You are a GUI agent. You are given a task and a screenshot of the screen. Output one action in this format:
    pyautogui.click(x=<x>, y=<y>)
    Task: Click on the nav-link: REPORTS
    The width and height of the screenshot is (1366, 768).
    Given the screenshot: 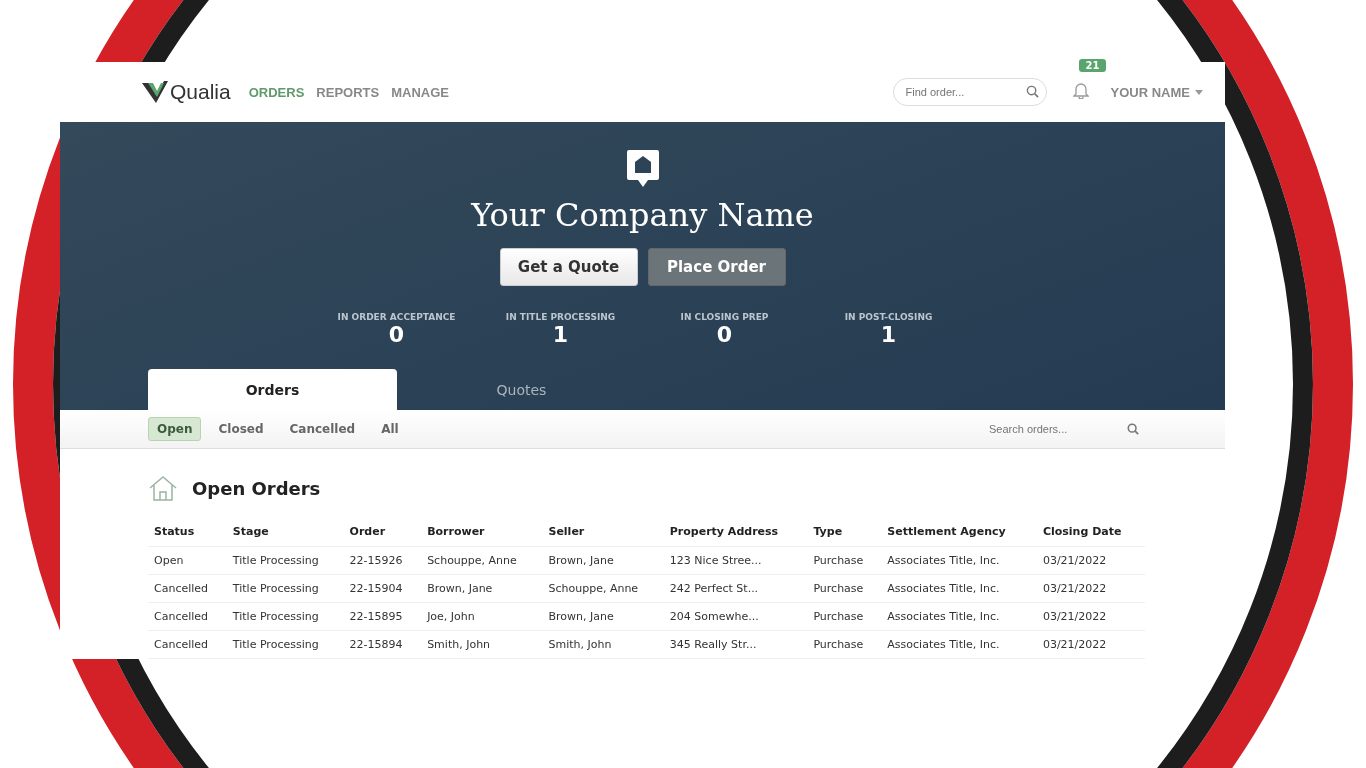 What is the action you would take?
    pyautogui.click(x=348, y=92)
    